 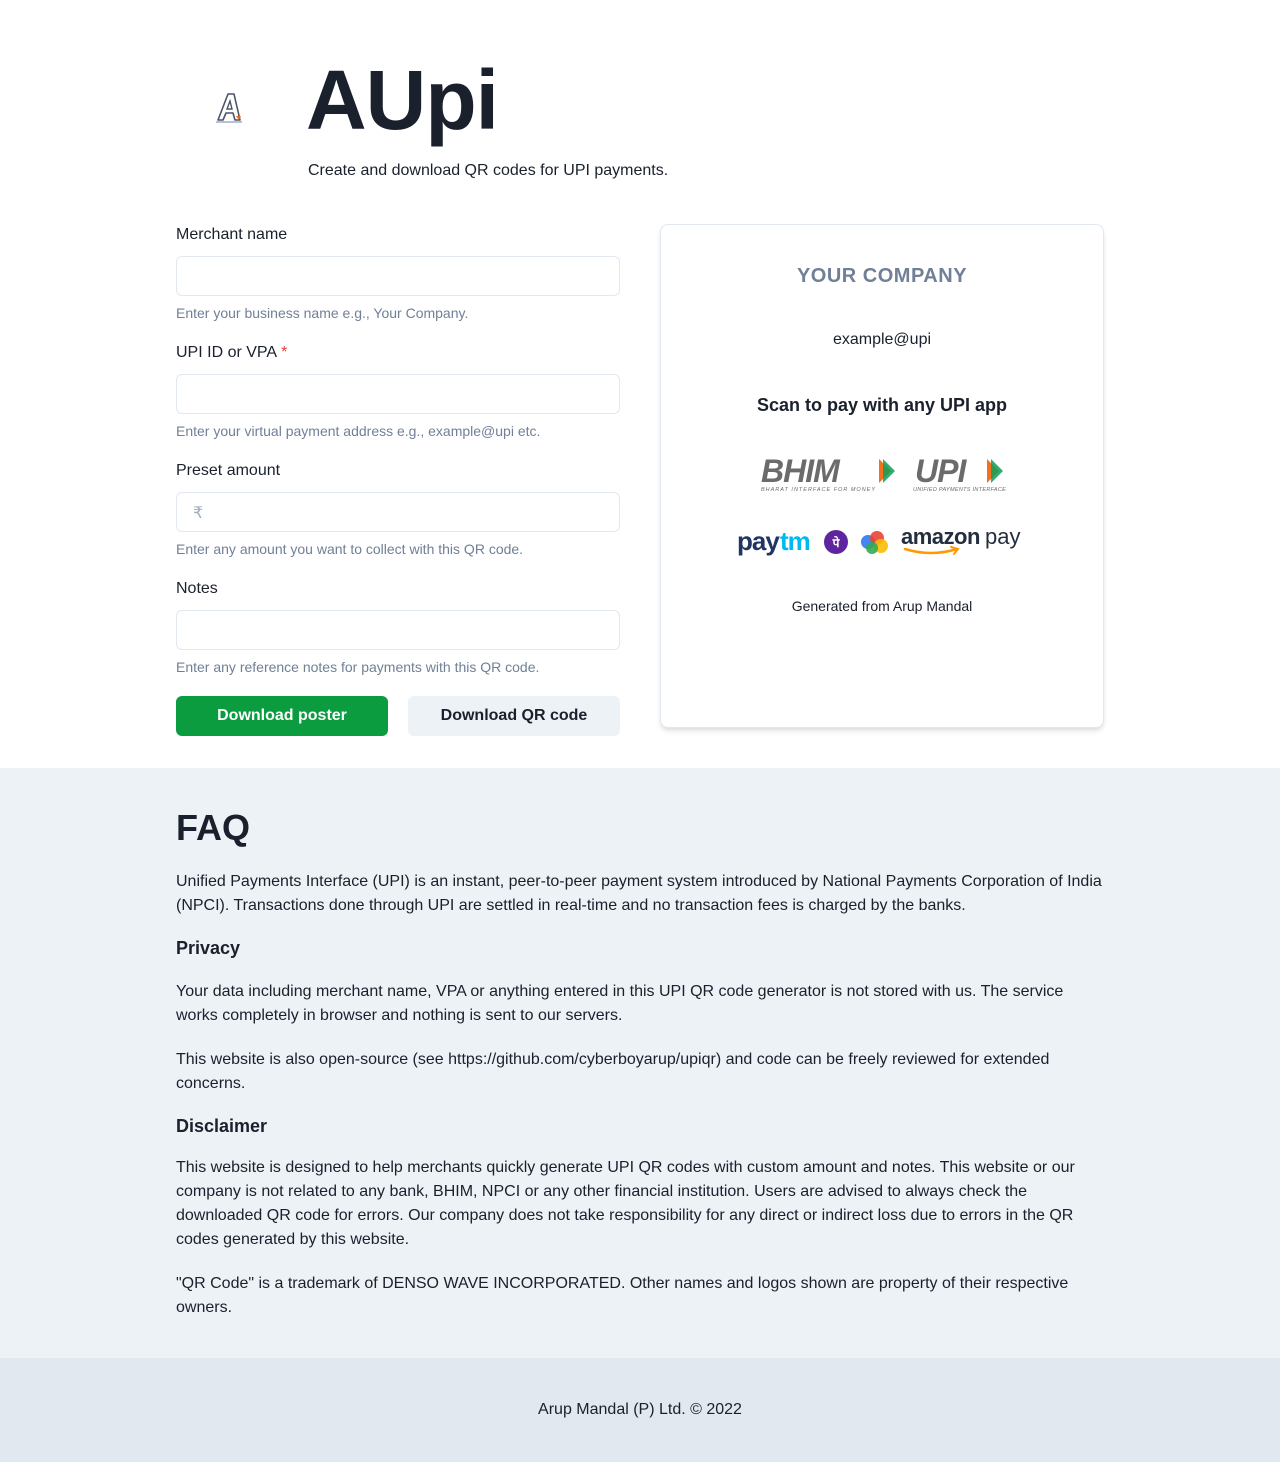 I want to click on aupi-logo-icon, so click(x=229, y=108).